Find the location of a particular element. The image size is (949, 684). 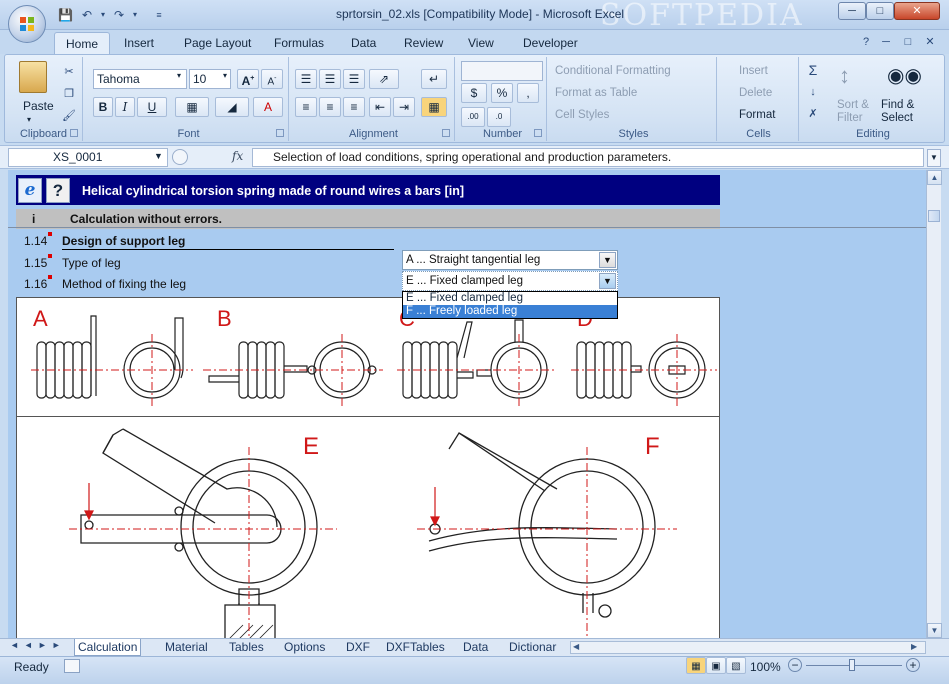

leg-type-dropdown: A ... Straight tangential leg ▼ is located at coordinates (510, 260).